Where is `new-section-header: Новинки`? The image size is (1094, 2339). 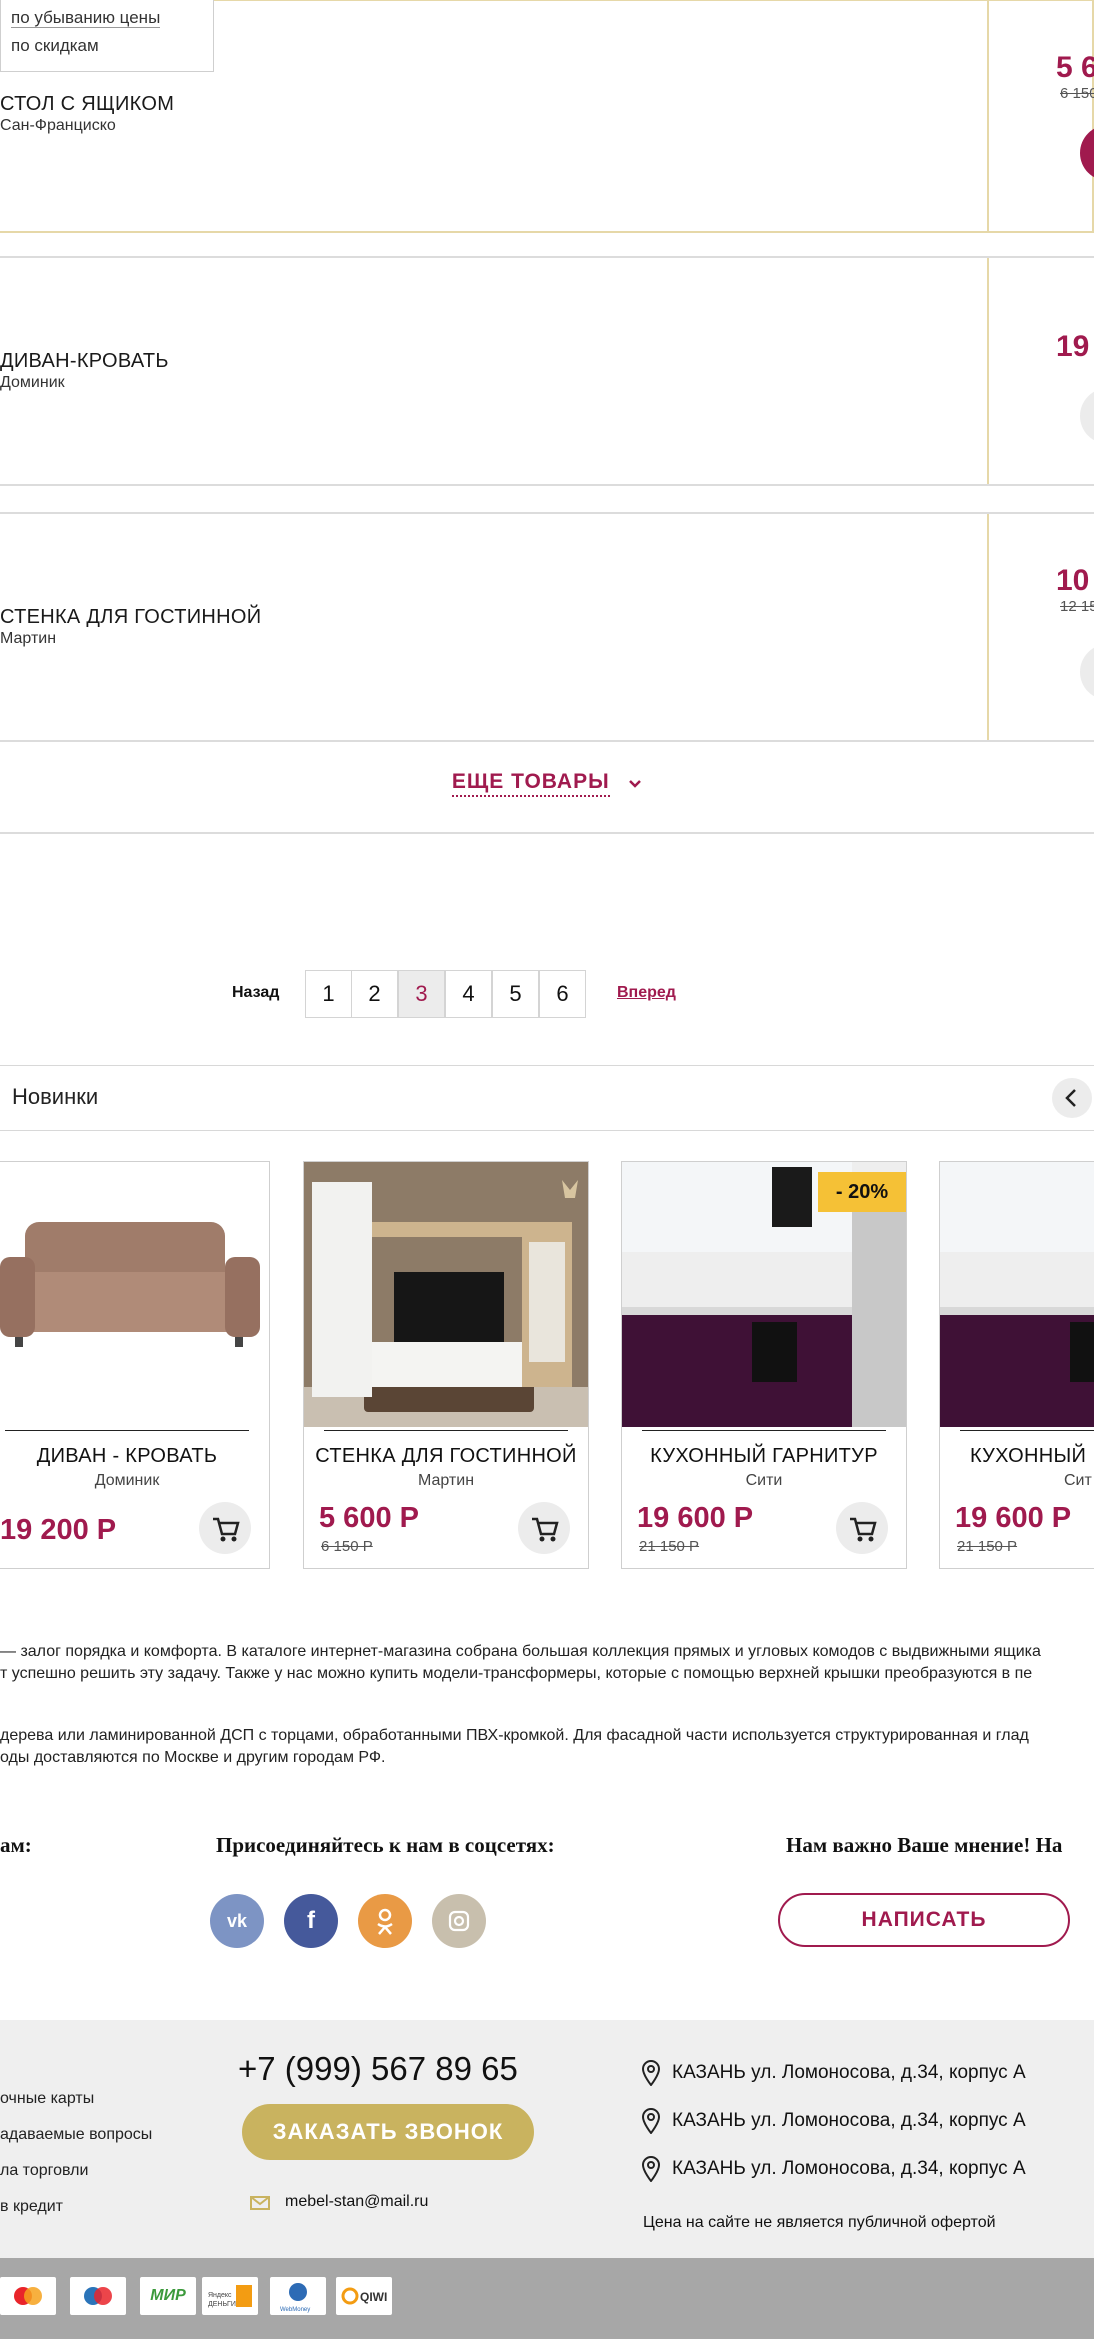
new-section-header: Новинки is located at coordinates (547, 1098).